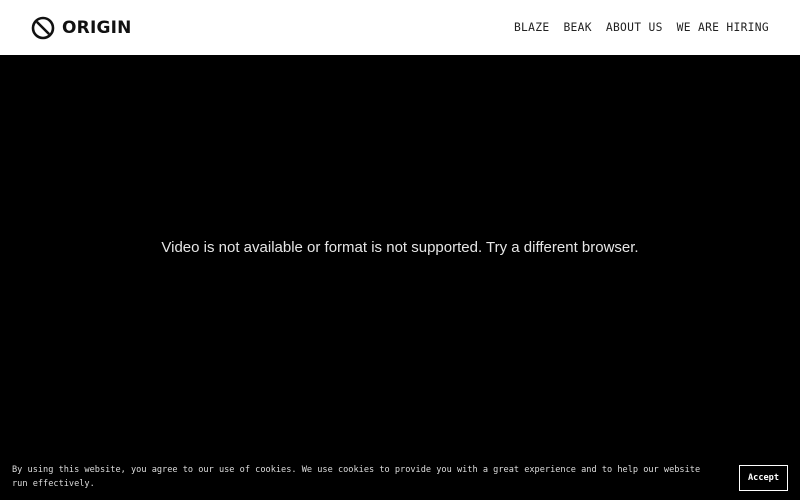 This screenshot has height=500, width=800. I want to click on nav-item-about-us: ABOUT US, so click(634, 27).